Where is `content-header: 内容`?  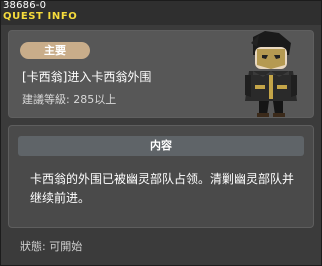
content-header: 内容 is located at coordinates (161, 146).